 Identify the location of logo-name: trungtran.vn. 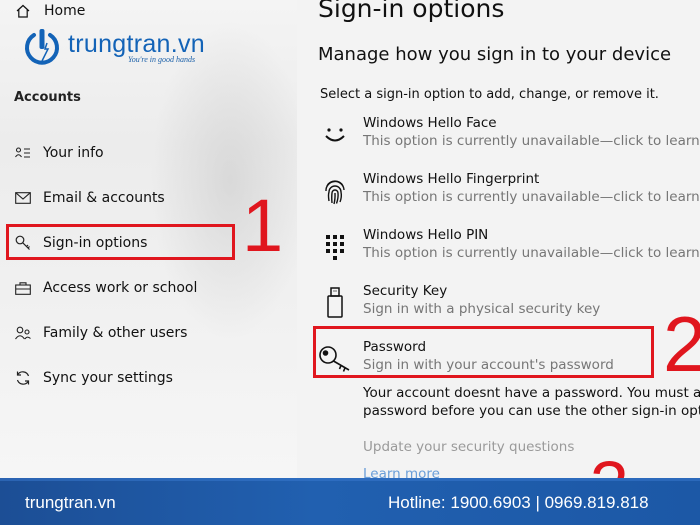
(137, 43).